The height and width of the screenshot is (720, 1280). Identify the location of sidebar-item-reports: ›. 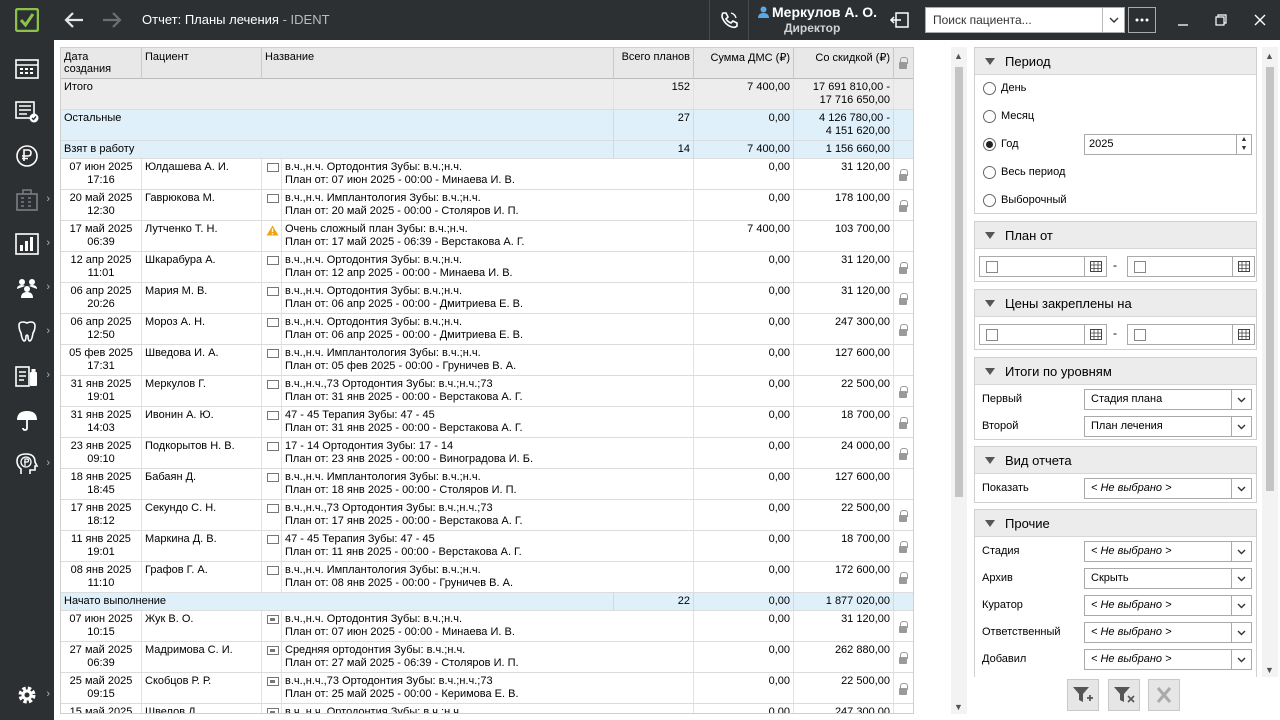
(27, 244).